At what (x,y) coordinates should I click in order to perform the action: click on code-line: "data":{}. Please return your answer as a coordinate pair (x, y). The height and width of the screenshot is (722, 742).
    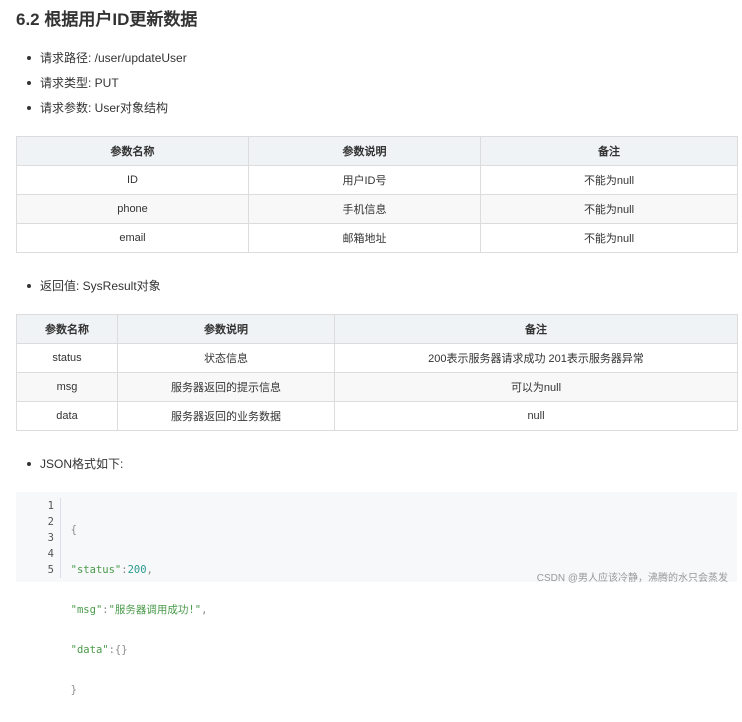
    Looking at the image, I should click on (132, 650).